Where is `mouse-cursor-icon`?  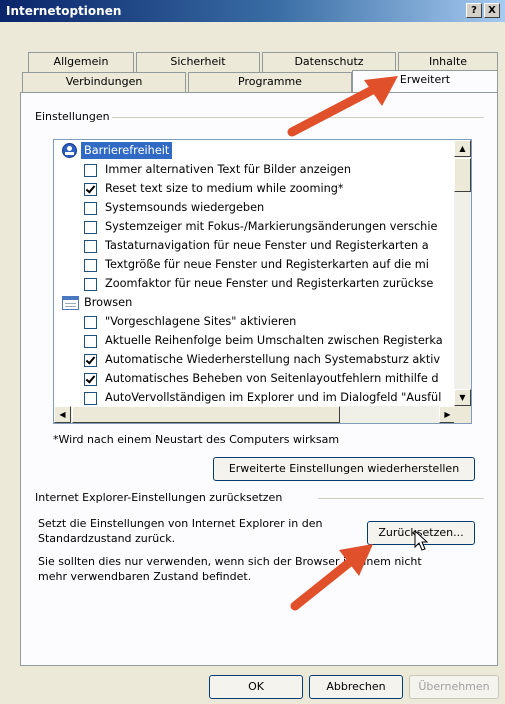
mouse-cursor-icon is located at coordinates (421, 540).